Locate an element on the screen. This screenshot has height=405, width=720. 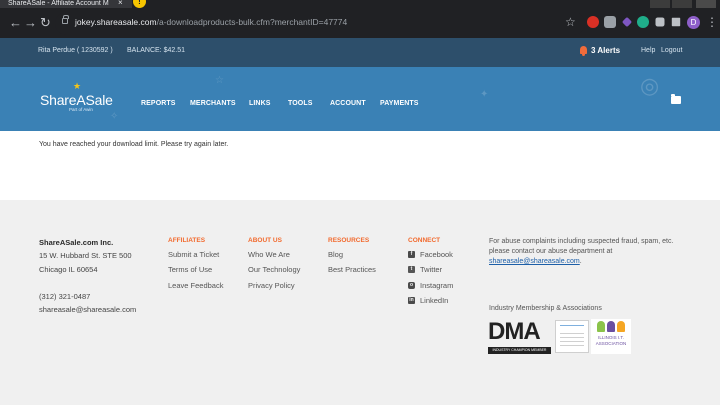
bell-icon is located at coordinates (583, 50).